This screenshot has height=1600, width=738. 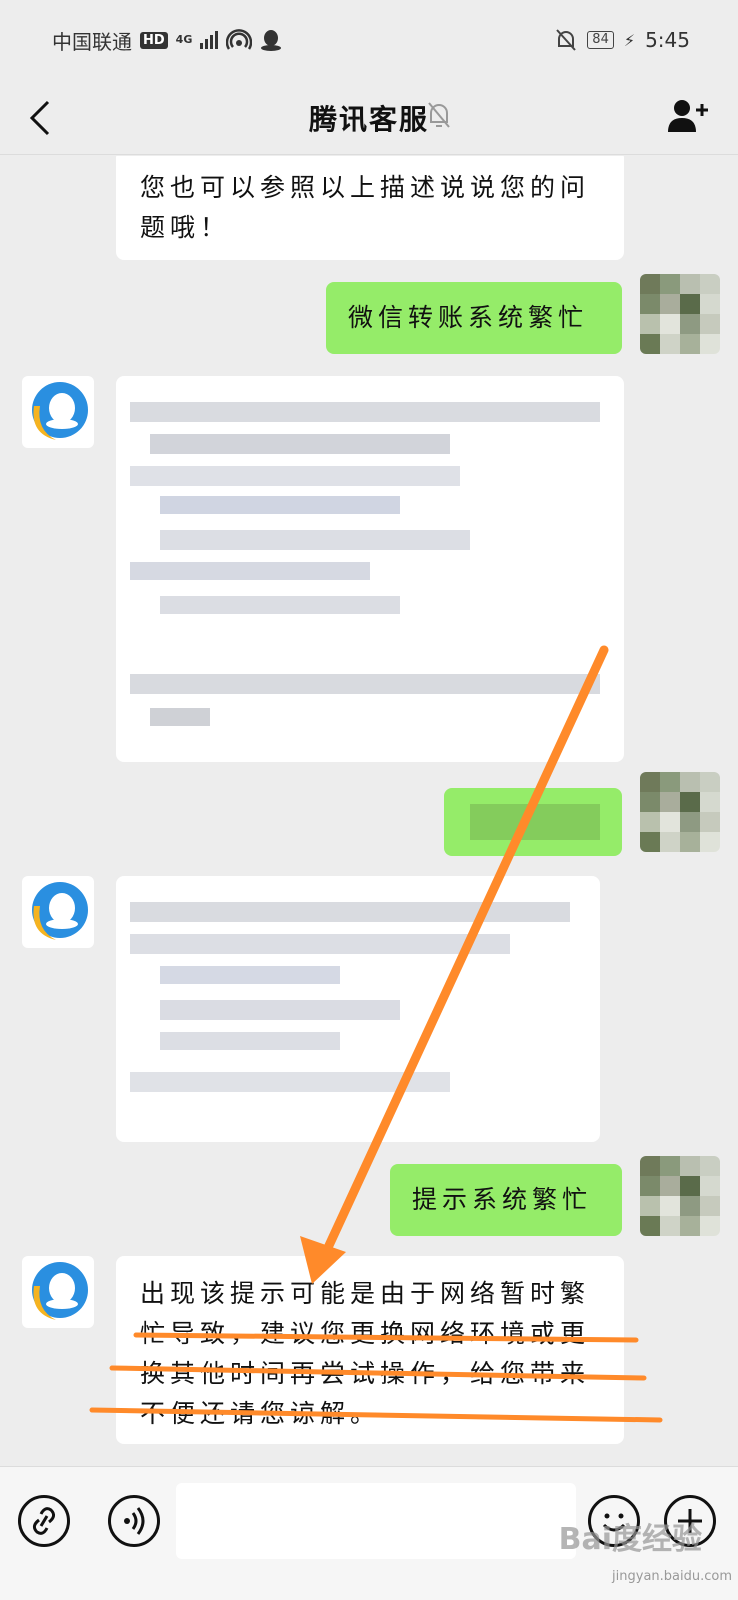 I want to click on link-button, so click(x=44, y=1521).